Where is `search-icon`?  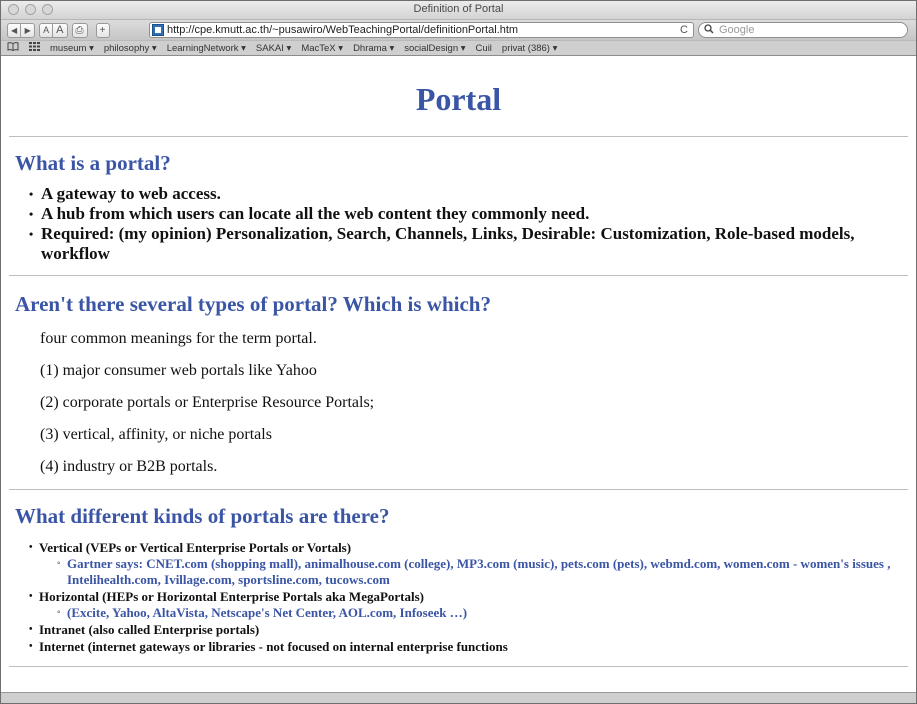 search-icon is located at coordinates (709, 30).